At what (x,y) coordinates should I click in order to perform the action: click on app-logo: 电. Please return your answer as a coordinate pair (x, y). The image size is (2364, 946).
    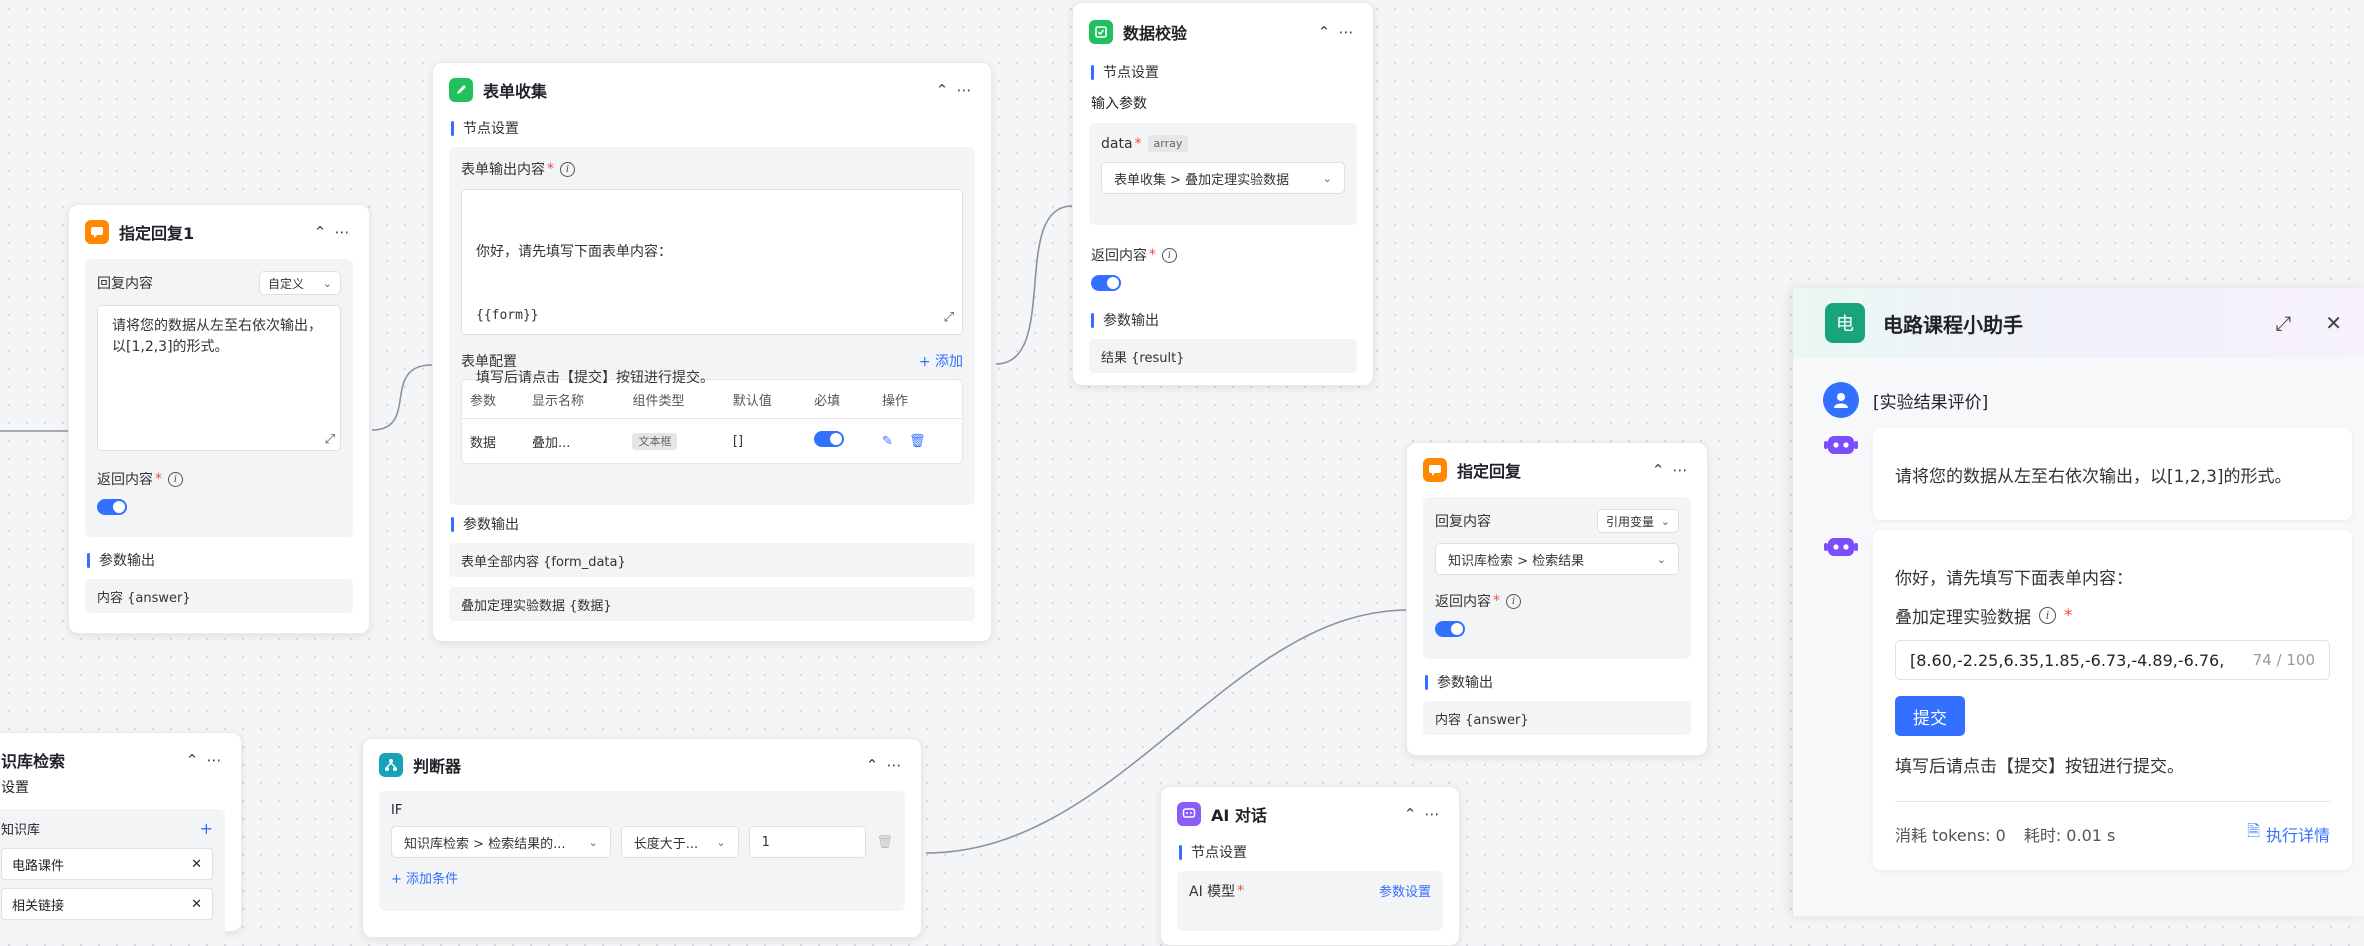
    Looking at the image, I should click on (1845, 323).